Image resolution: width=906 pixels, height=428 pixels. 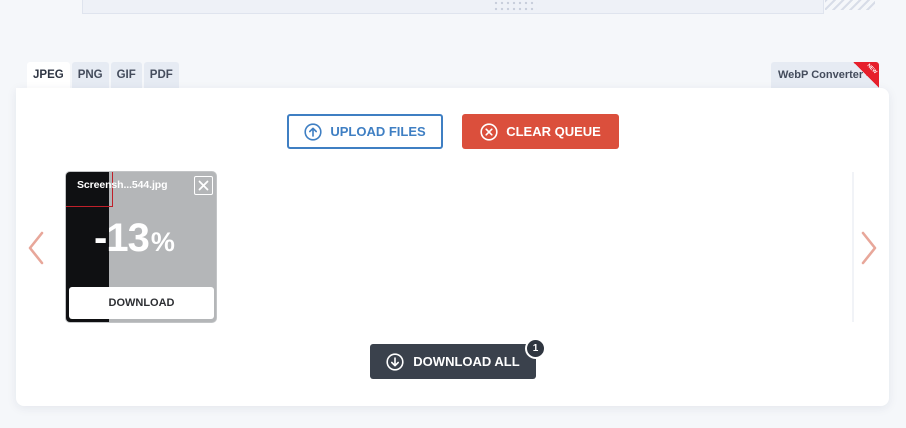 What do you see at coordinates (850, 5) in the screenshot?
I see `banner-stripe-pattern` at bounding box center [850, 5].